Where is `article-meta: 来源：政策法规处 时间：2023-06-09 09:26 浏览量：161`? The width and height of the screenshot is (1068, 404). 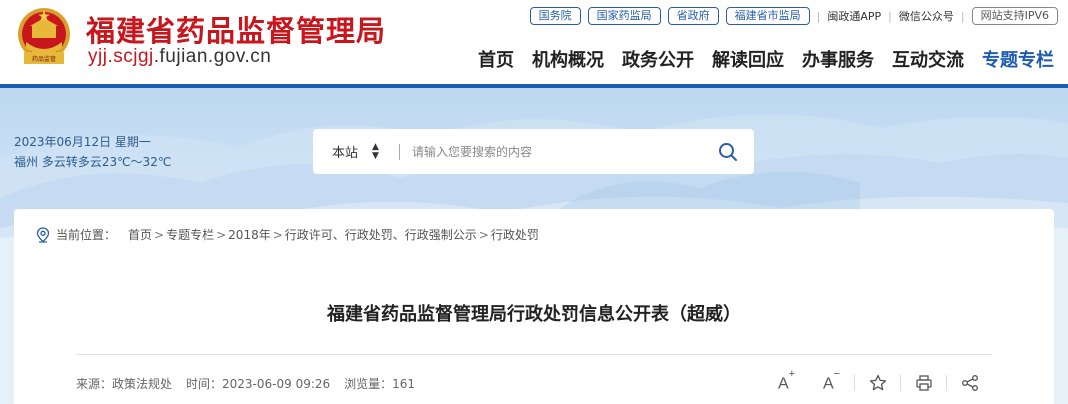 article-meta: 来源：政策法规处 时间：2023-06-09 09:26 浏览量：161 is located at coordinates (245, 383).